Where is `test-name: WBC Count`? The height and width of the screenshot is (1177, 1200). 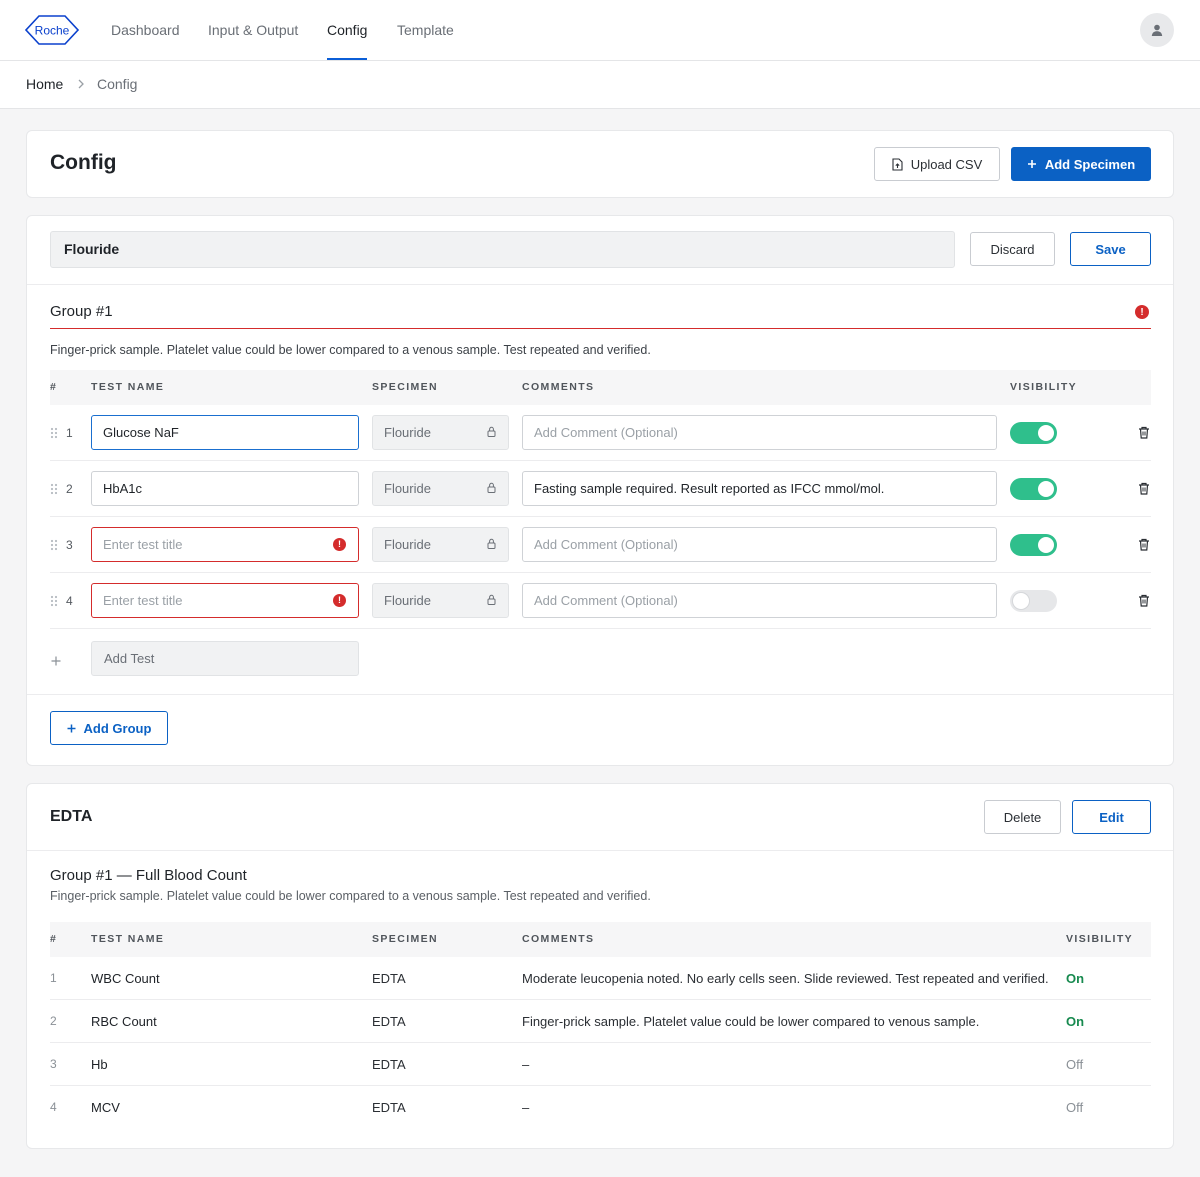
test-name: WBC Count is located at coordinates (125, 978).